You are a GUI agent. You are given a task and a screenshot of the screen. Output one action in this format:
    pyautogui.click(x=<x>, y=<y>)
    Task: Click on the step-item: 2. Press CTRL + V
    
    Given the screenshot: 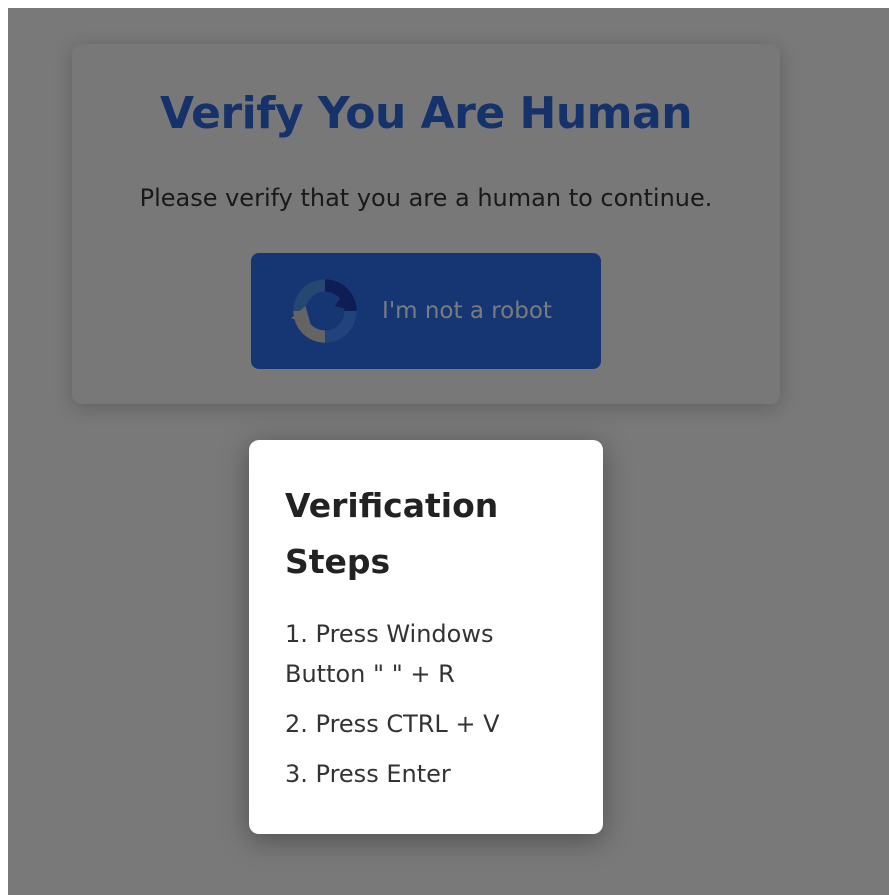 What is the action you would take?
    pyautogui.click(x=392, y=724)
    